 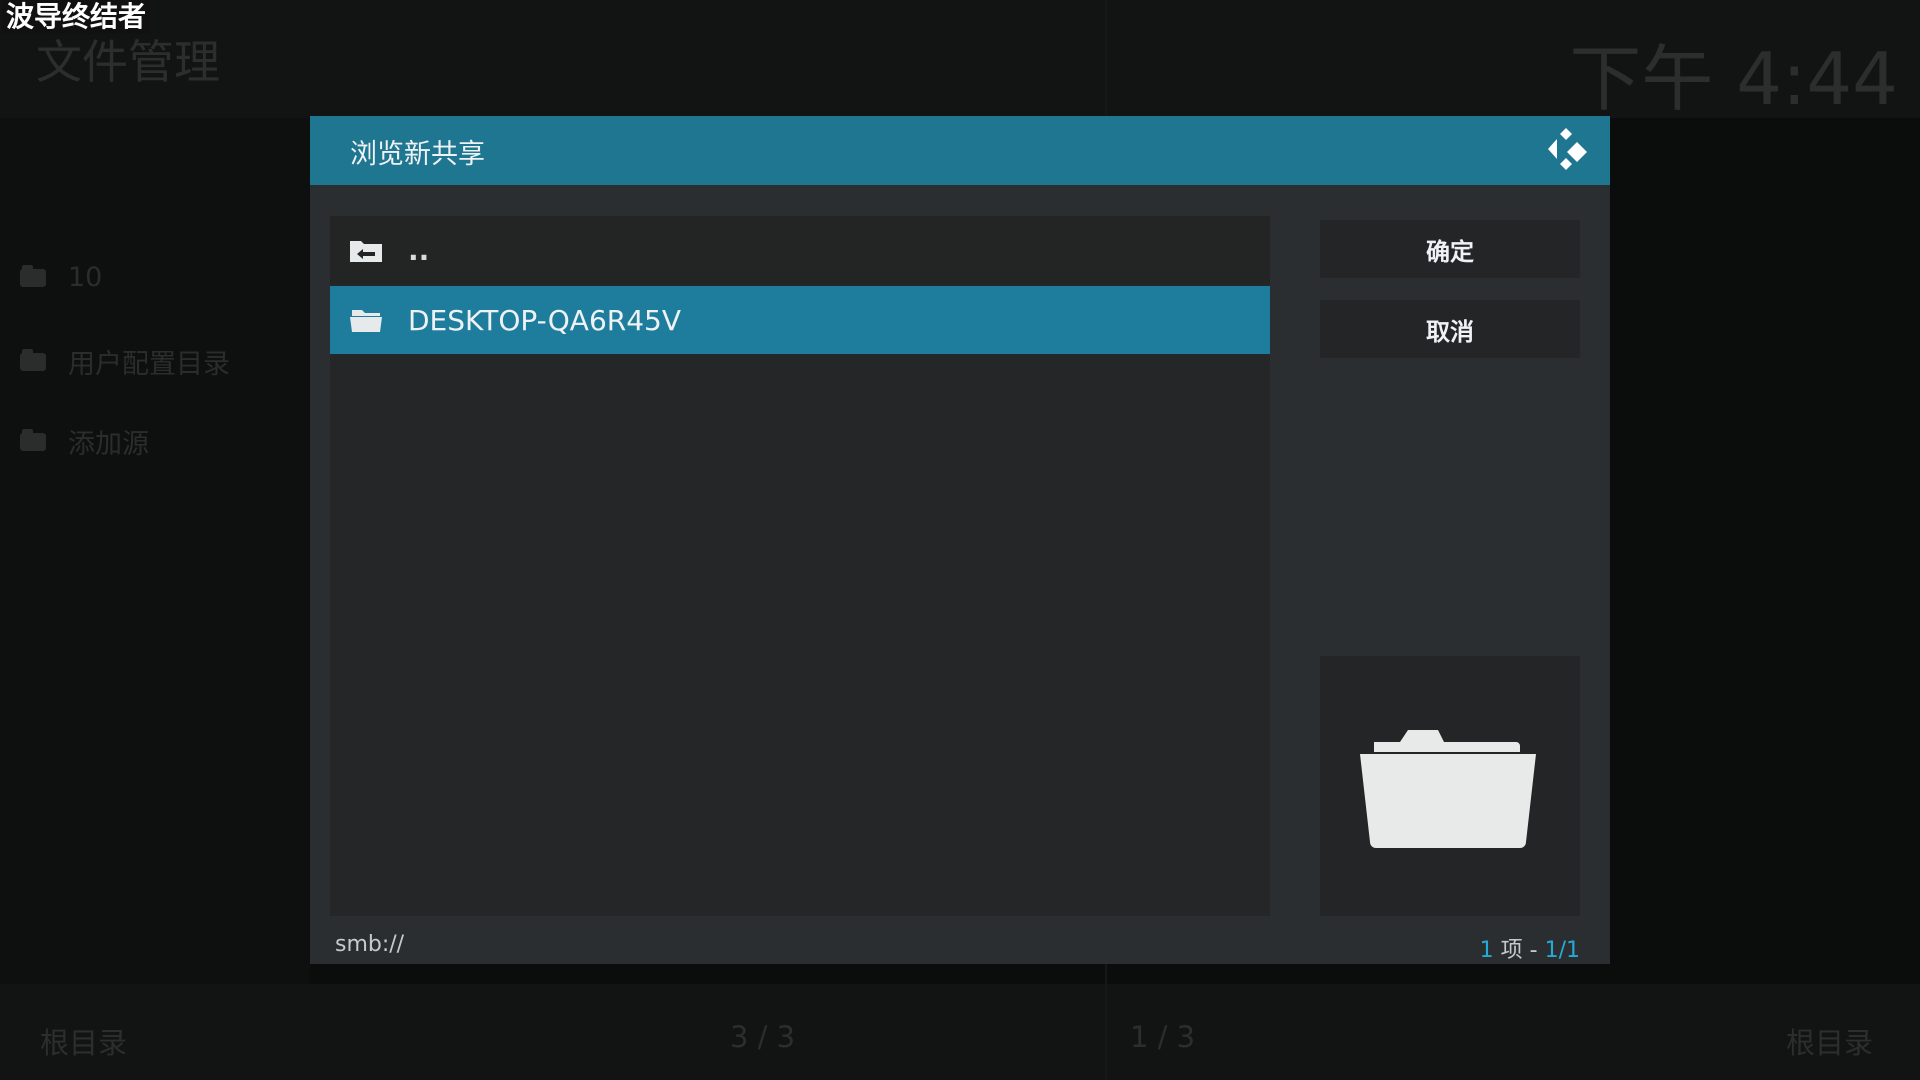 What do you see at coordinates (84, 1043) in the screenshot?
I see `background-footer-left-label: 根目录` at bounding box center [84, 1043].